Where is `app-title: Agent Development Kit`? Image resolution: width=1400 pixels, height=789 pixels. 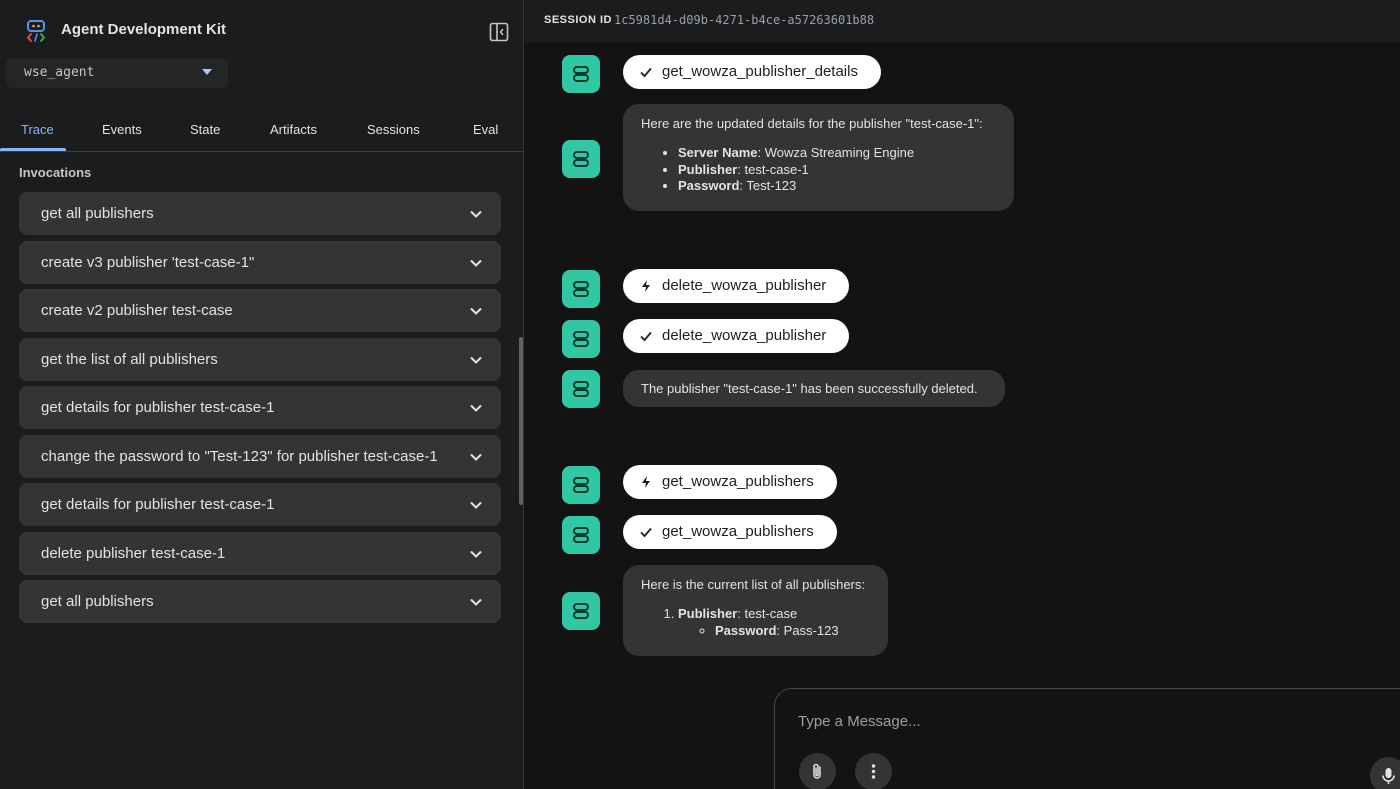 app-title: Agent Development Kit is located at coordinates (144, 29).